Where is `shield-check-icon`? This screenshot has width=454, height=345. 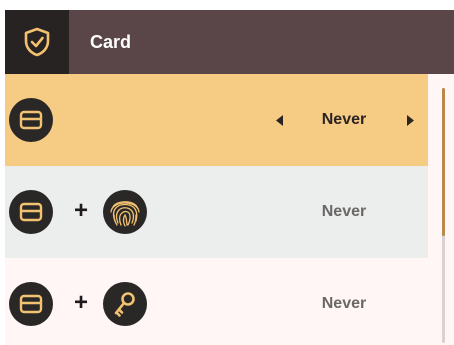 shield-check-icon is located at coordinates (37, 42).